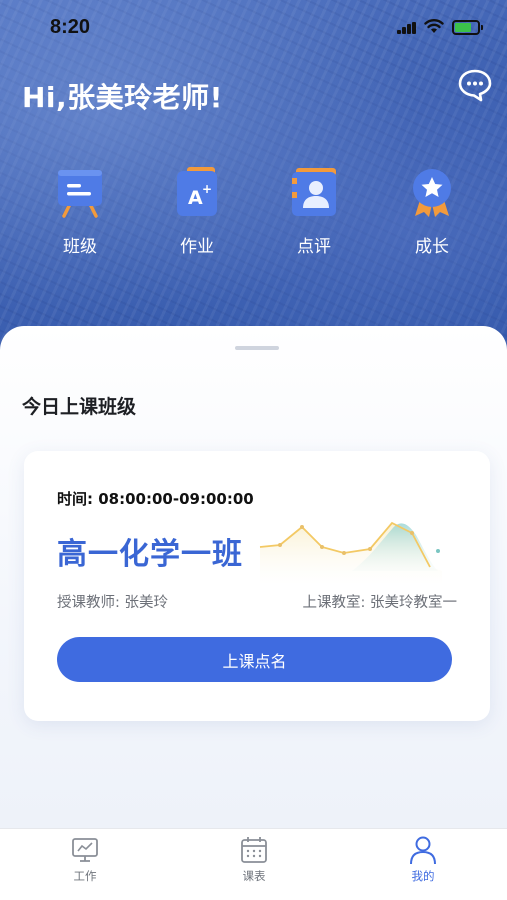 This screenshot has width=507, height=900. I want to click on rollcall-button: 上课点名, so click(254, 659).